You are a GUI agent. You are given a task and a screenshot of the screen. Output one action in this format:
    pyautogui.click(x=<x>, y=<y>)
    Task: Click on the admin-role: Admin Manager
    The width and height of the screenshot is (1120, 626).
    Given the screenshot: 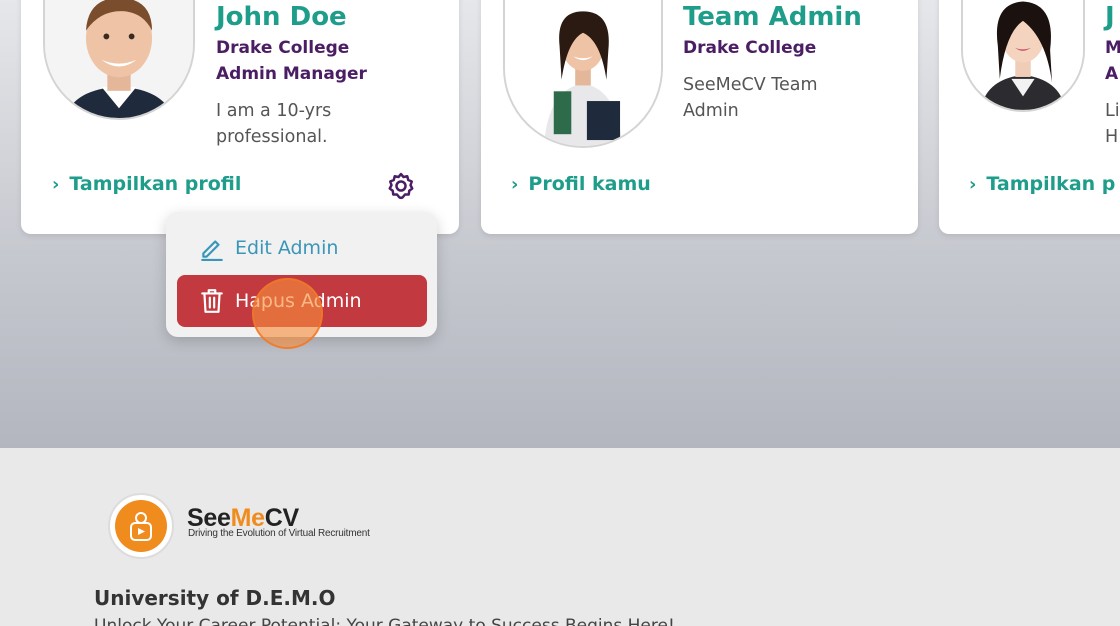 What is the action you would take?
    pyautogui.click(x=291, y=74)
    